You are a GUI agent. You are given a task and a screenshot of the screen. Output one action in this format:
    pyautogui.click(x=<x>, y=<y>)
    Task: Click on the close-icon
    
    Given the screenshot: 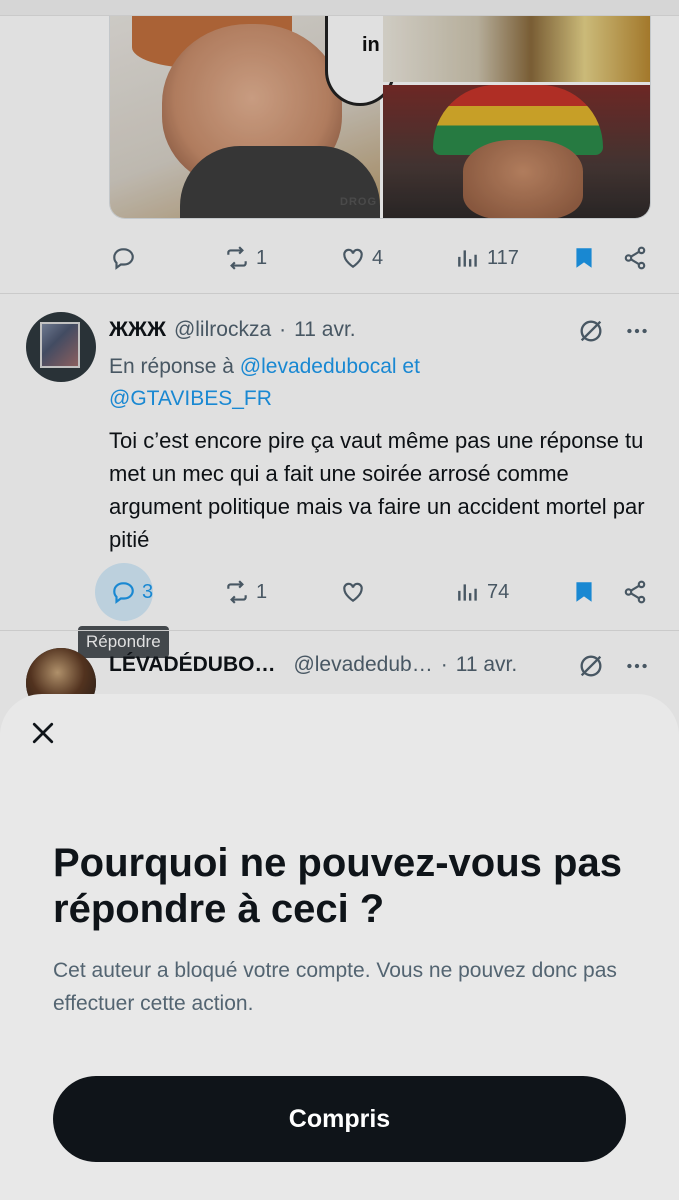 What is the action you would take?
    pyautogui.click(x=43, y=733)
    